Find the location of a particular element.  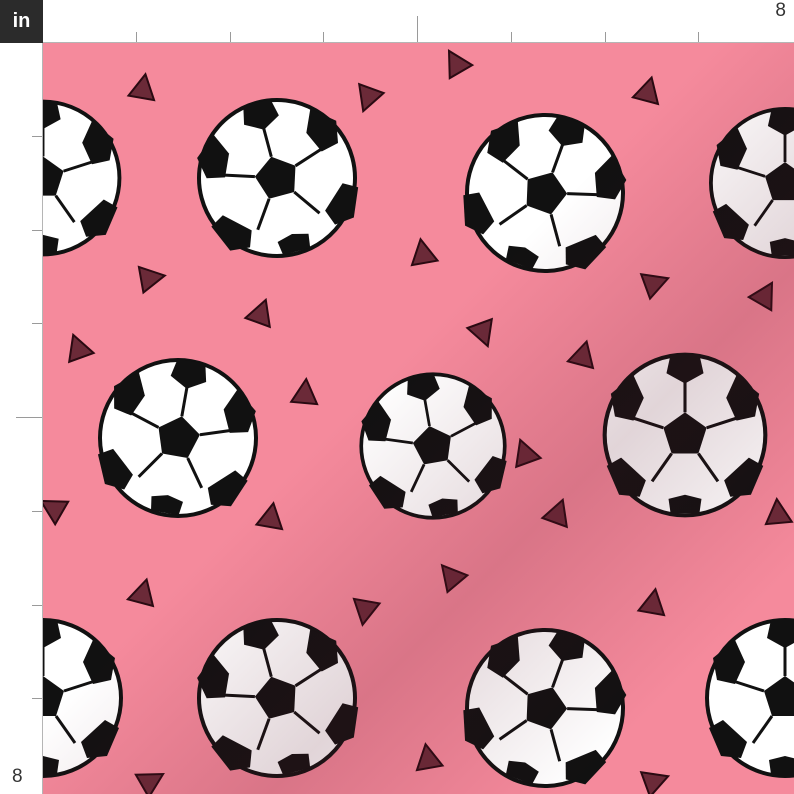

units-label: in is located at coordinates (21, 21).